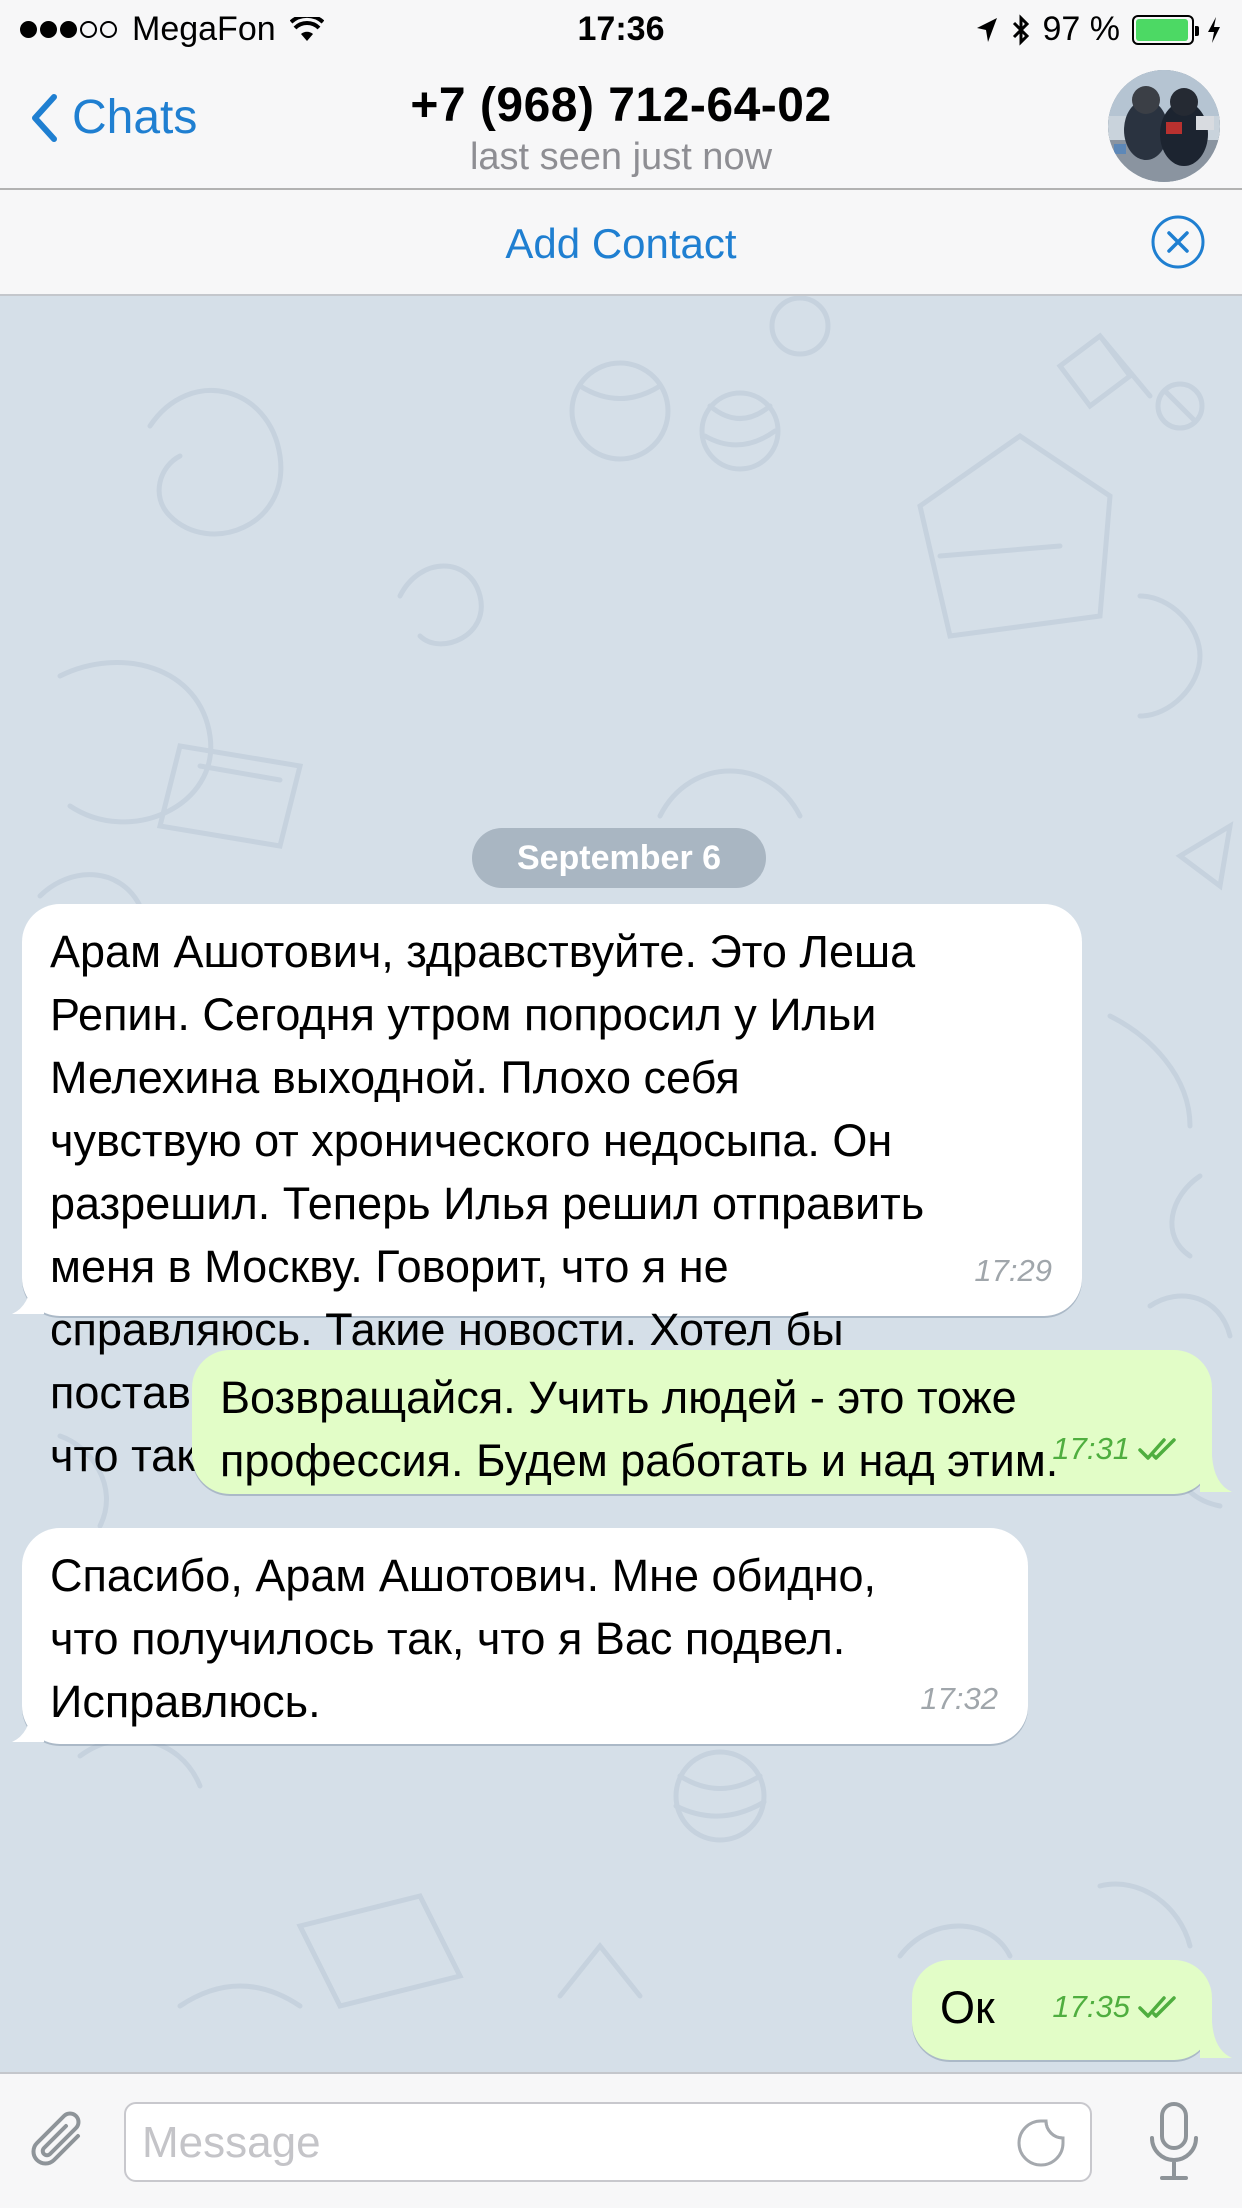 Image resolution: width=1242 pixels, height=2208 pixels. What do you see at coordinates (621, 105) in the screenshot?
I see `chat-title: +7 (968) 712-64-02` at bounding box center [621, 105].